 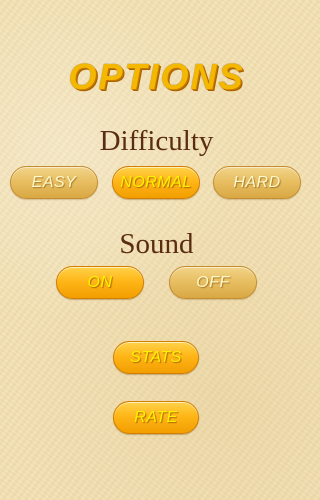 What do you see at coordinates (156, 76) in the screenshot?
I see `page-title: OPTIONS` at bounding box center [156, 76].